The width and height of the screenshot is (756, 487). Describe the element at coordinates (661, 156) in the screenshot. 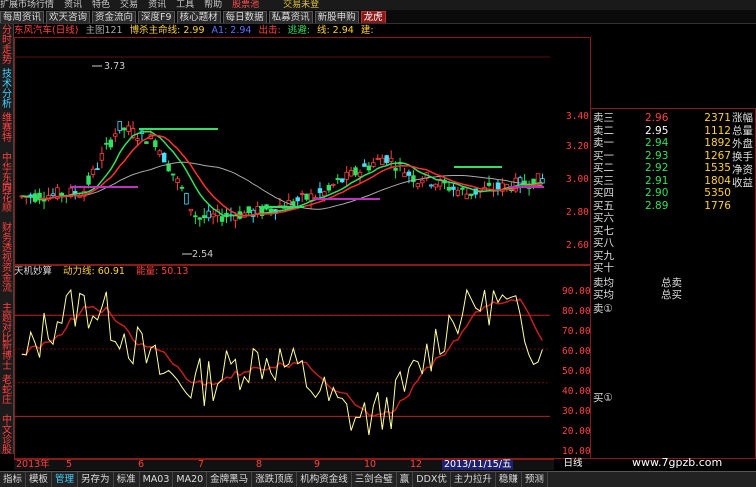

I see `orderbook-row: 买一 2.93 1267` at that location.